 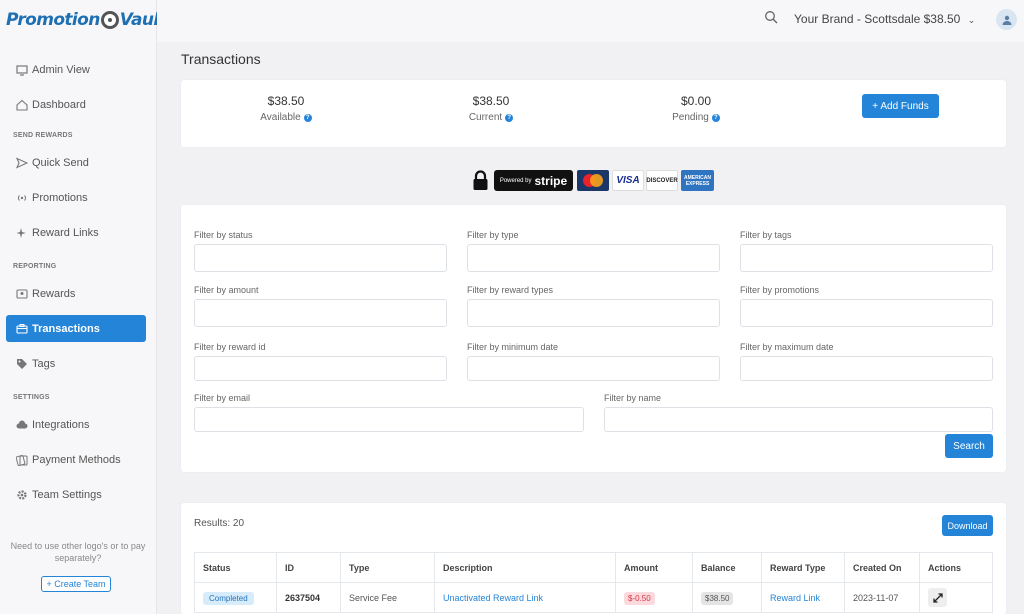 I want to click on filter-min-date-label: Filter by minimum date, so click(x=513, y=347).